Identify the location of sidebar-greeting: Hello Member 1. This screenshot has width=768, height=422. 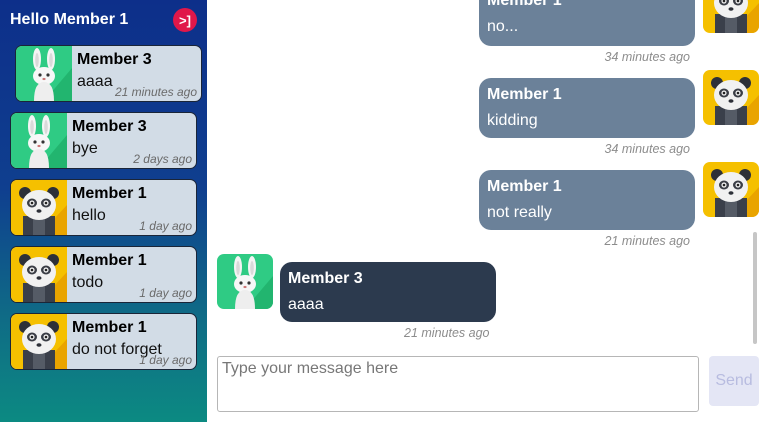
(69, 19).